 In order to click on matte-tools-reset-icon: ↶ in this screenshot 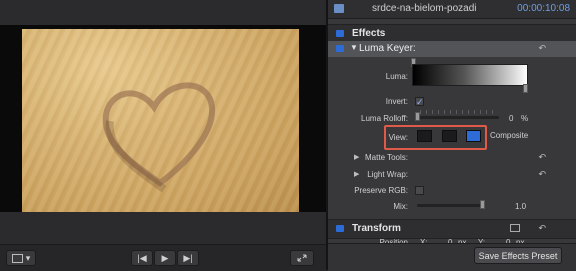, I will do `click(542, 157)`.